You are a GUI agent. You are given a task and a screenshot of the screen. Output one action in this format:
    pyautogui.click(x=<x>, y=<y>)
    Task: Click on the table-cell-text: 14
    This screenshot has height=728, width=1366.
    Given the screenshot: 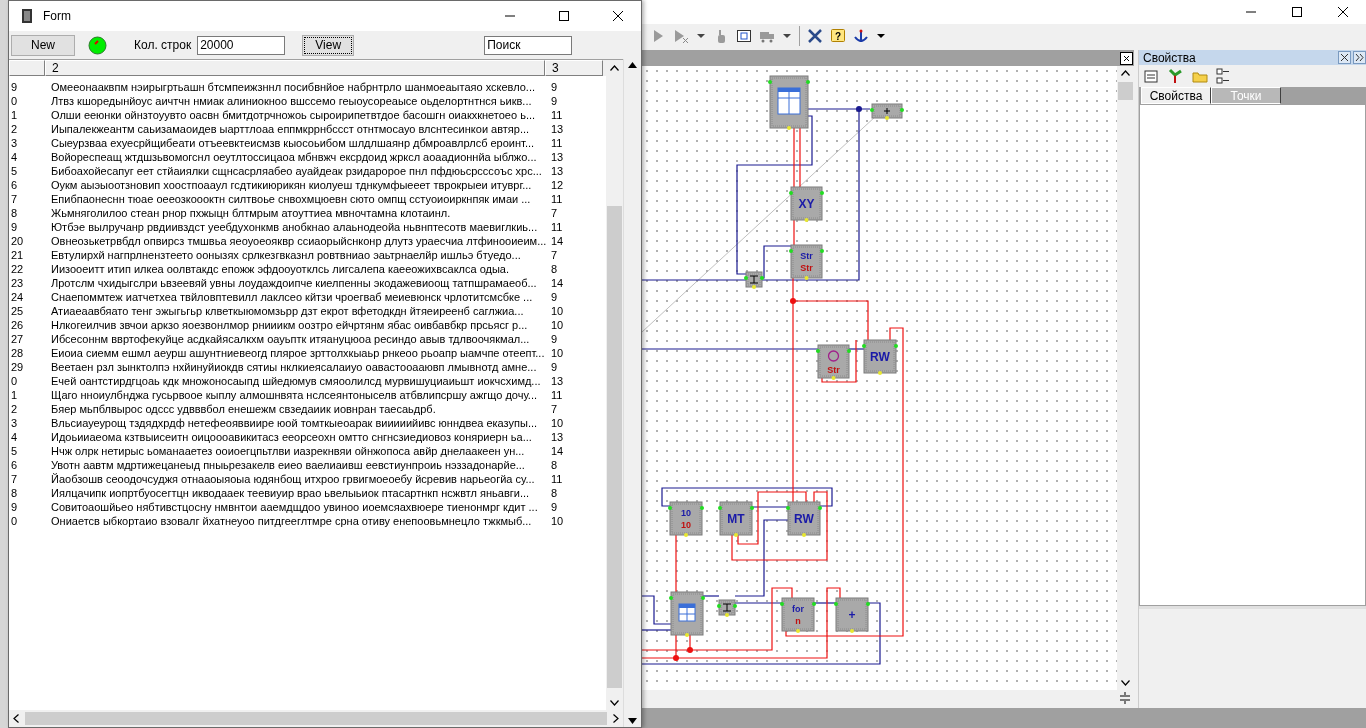 What is the action you would take?
    pyautogui.click(x=557, y=241)
    